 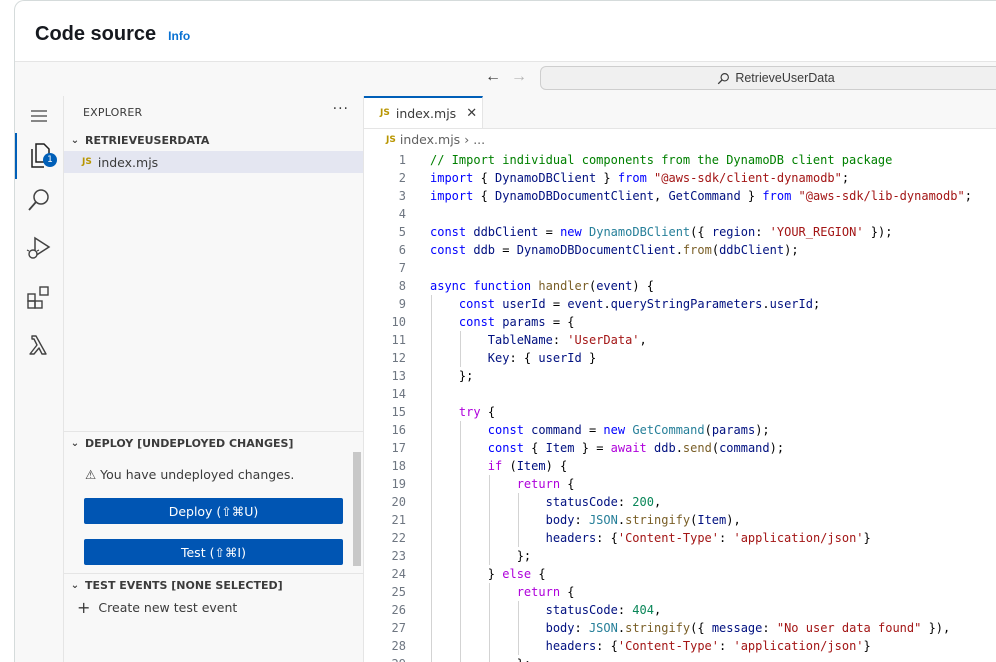 I want to click on folder-name: RETRIEVEUSERDATA, so click(x=147, y=140).